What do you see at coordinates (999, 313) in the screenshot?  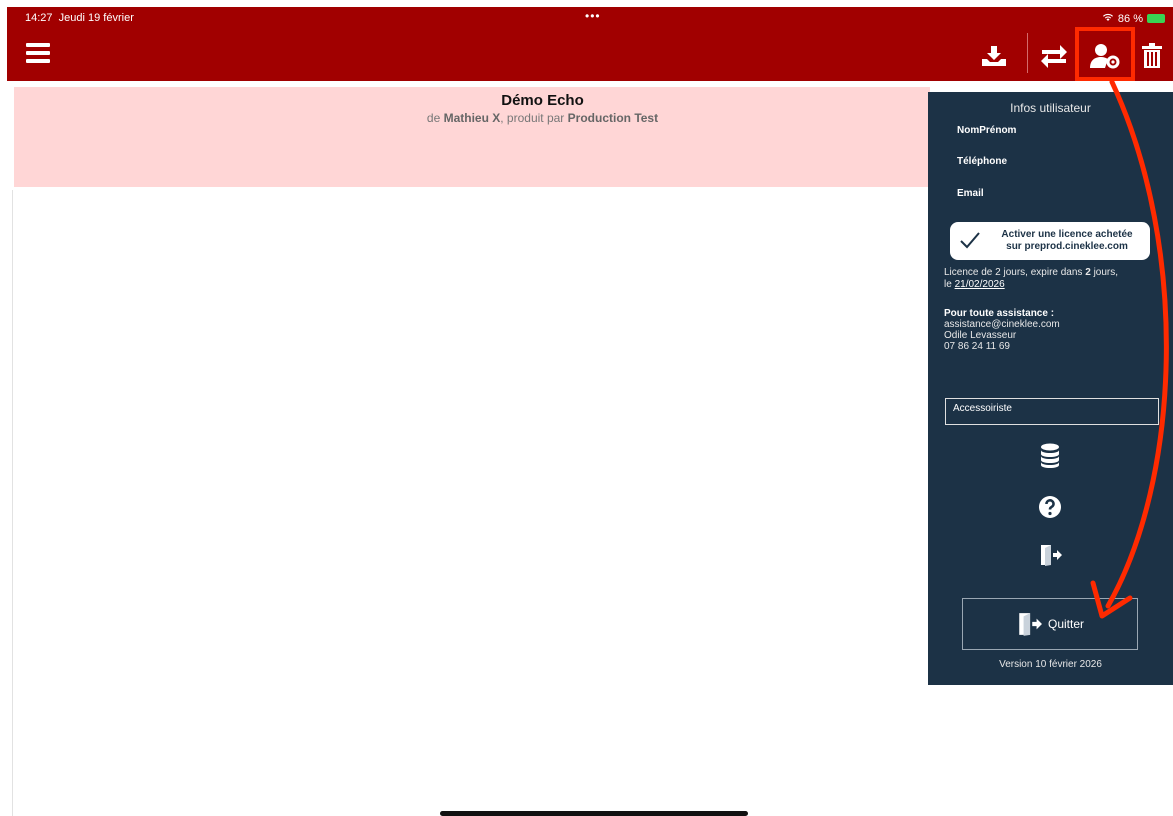 I see `assistance-heading: Pour toute assistance :` at bounding box center [999, 313].